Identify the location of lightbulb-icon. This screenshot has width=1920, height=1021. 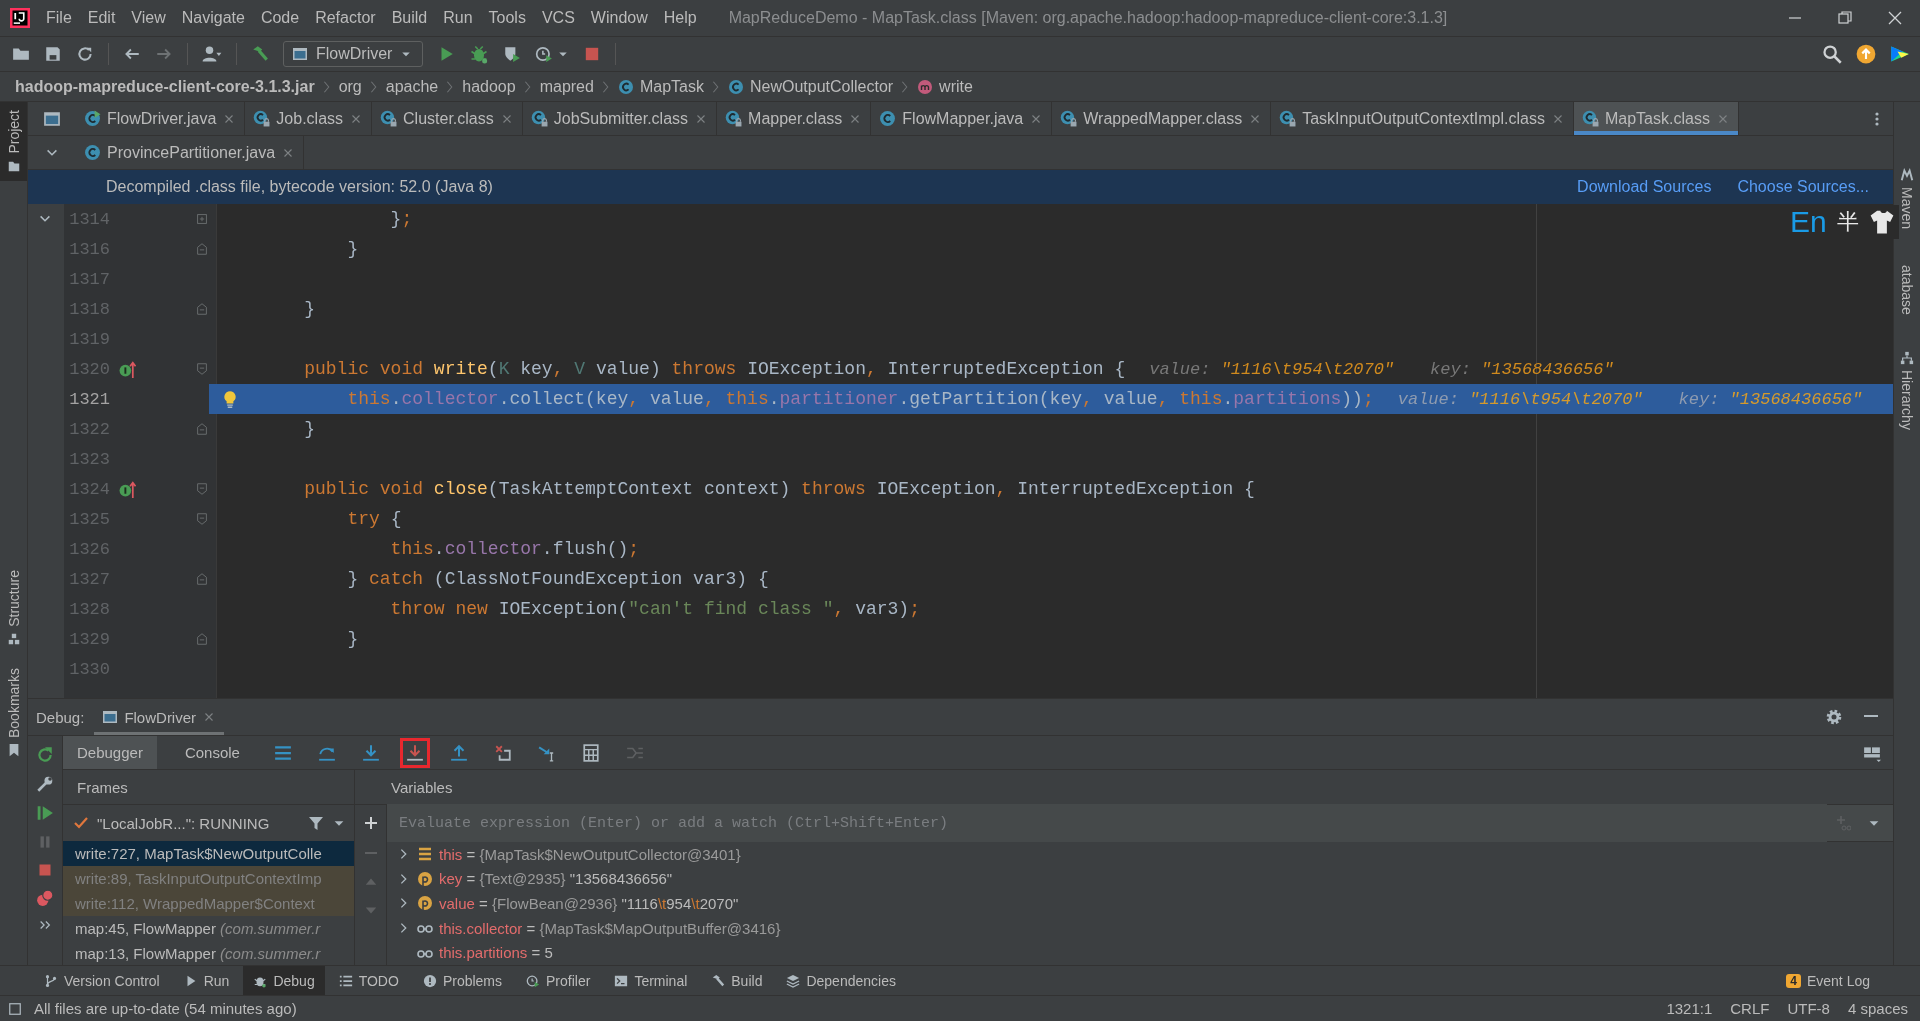
(230, 399).